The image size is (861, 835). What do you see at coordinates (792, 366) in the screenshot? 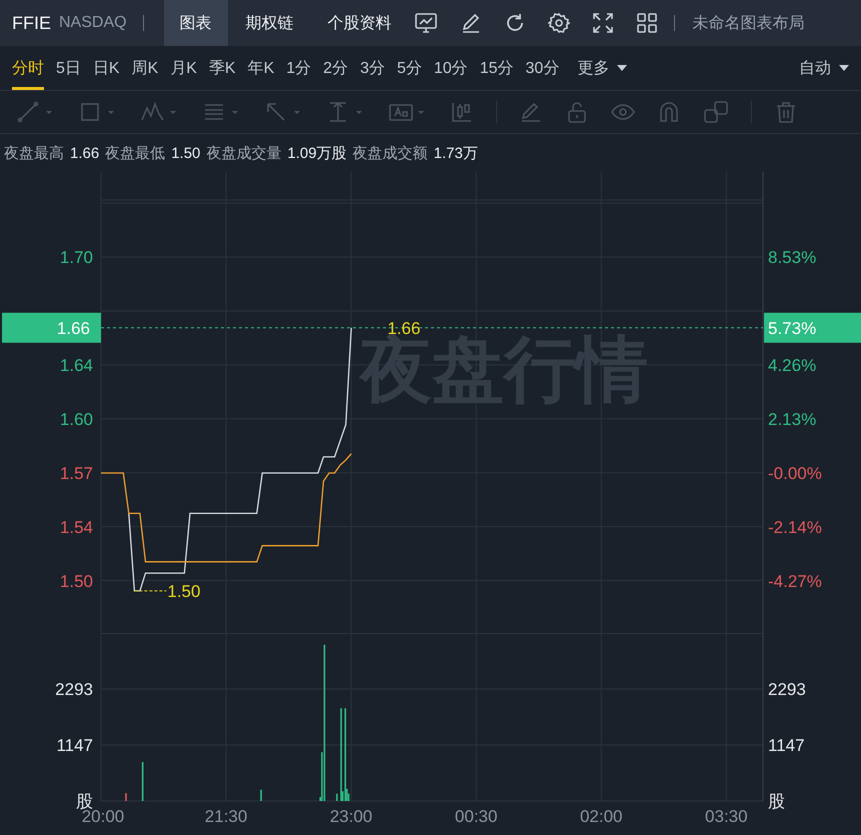
I see `percent-tick-label: 4.26%` at bounding box center [792, 366].